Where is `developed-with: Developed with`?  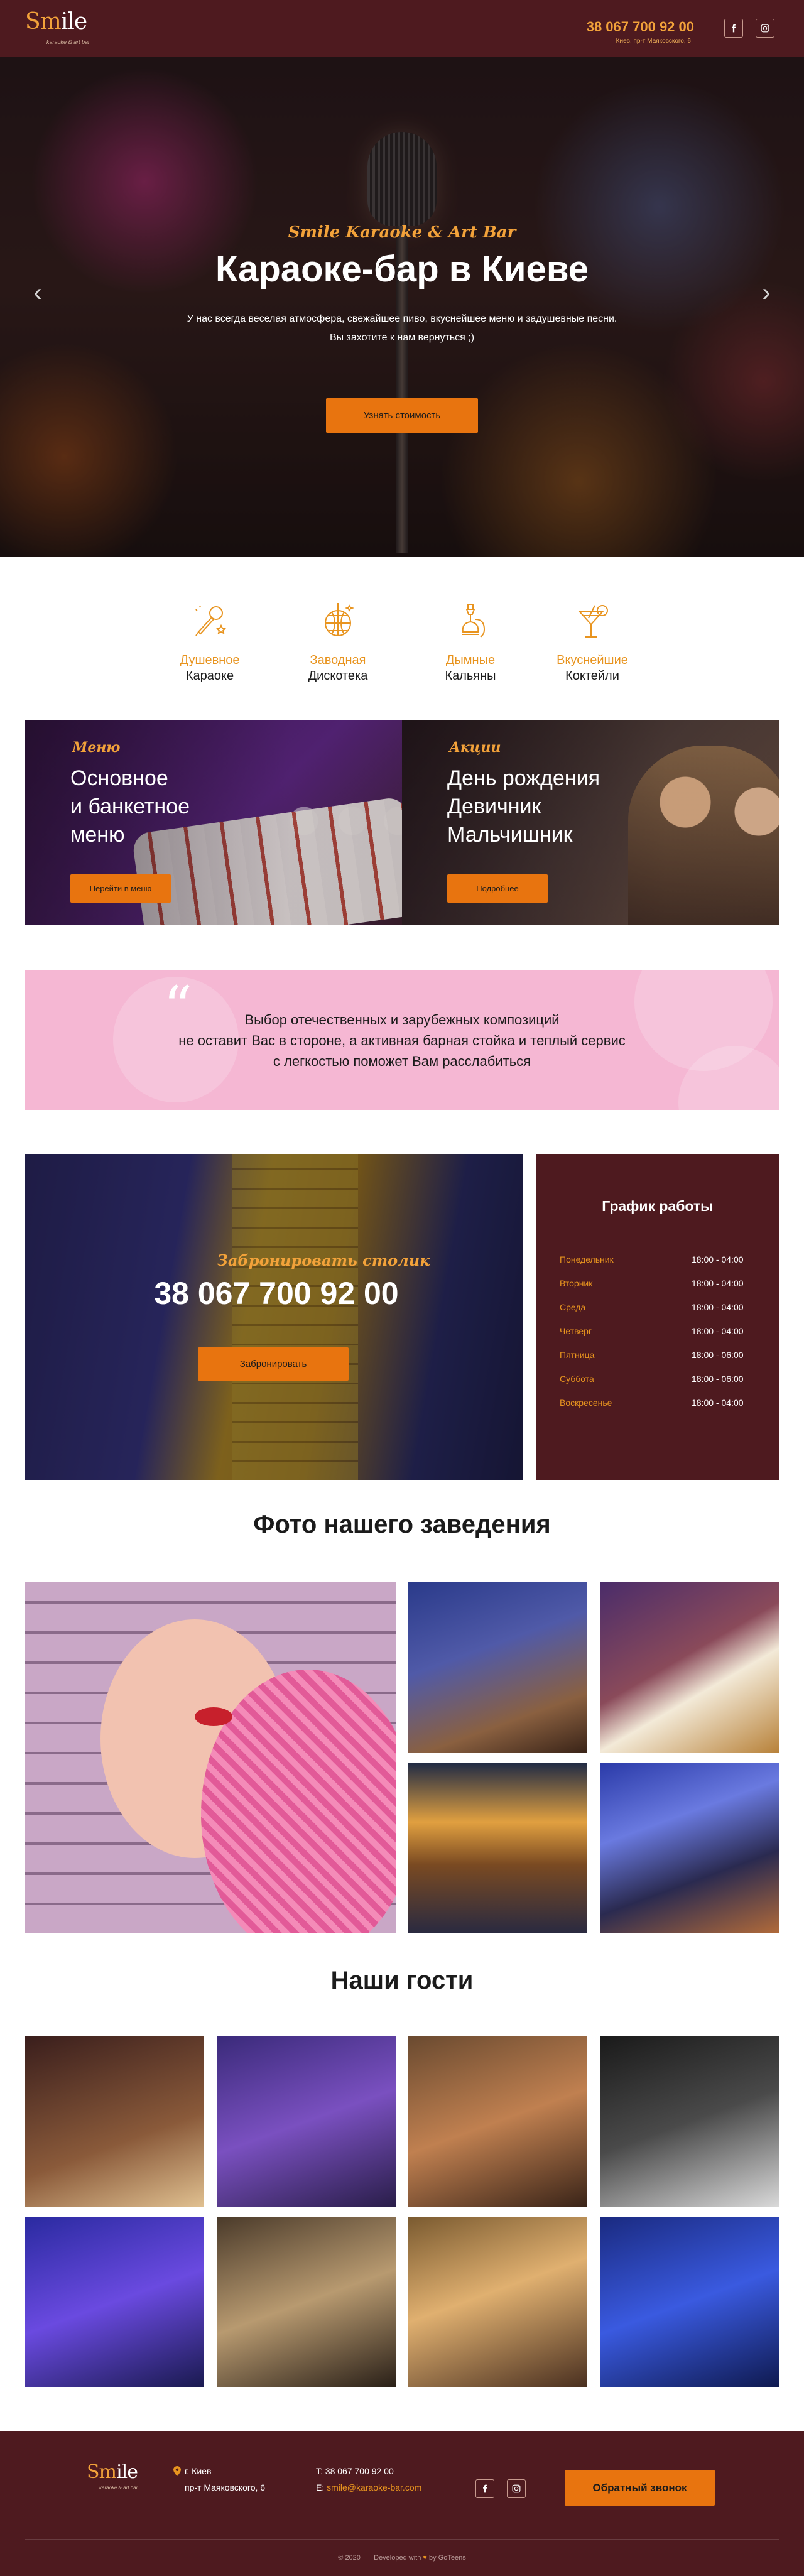
developed-with: Developed with is located at coordinates (397, 2558).